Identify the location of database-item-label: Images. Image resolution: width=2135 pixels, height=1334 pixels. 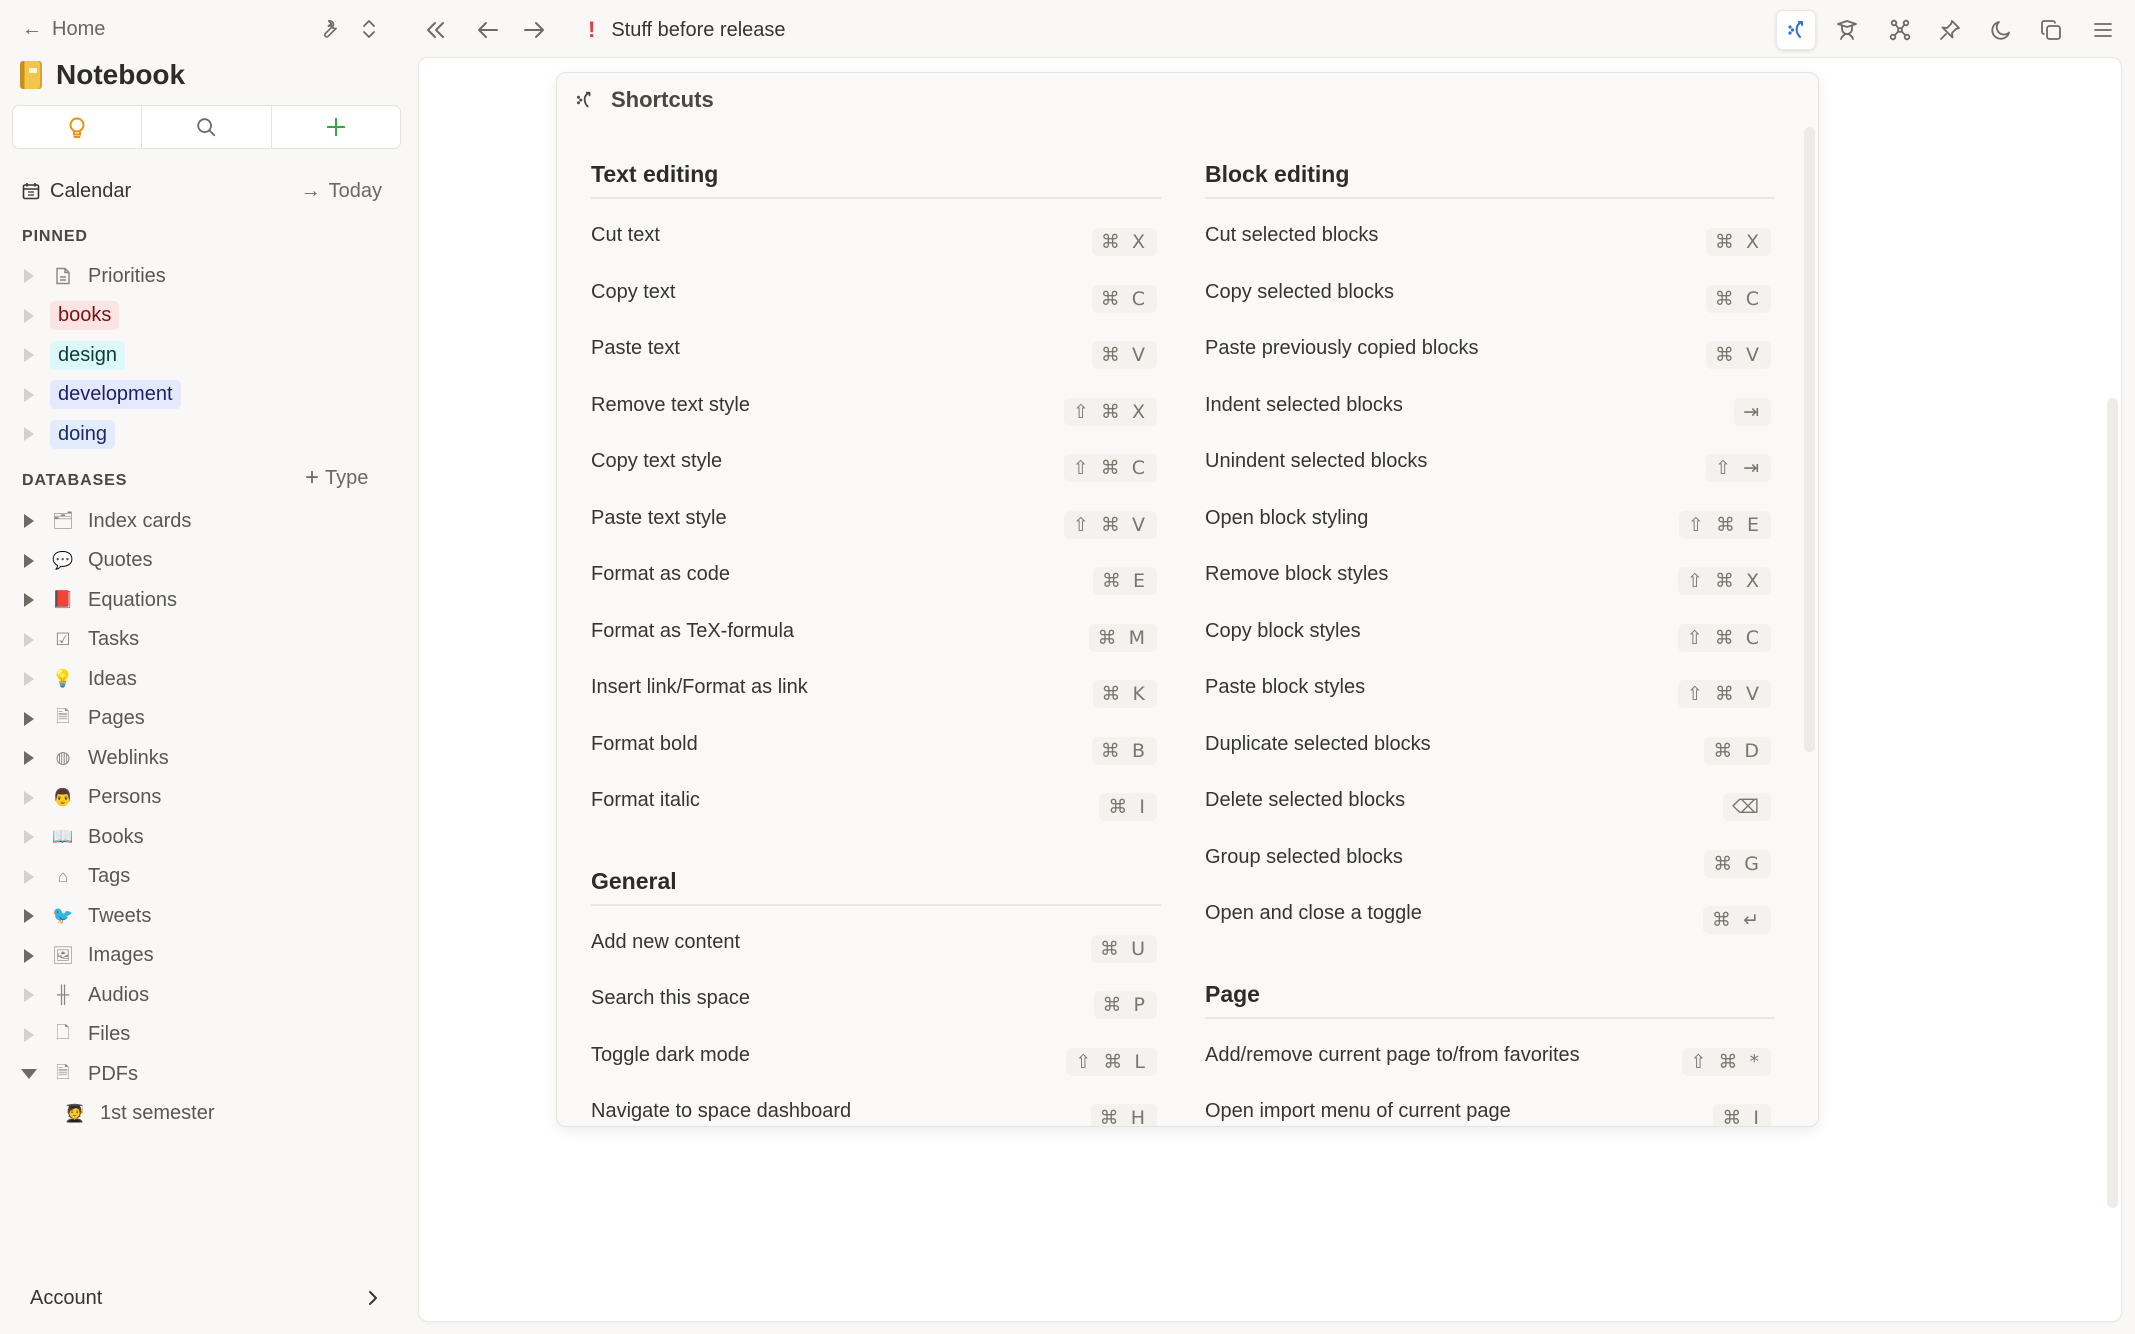
(121, 955).